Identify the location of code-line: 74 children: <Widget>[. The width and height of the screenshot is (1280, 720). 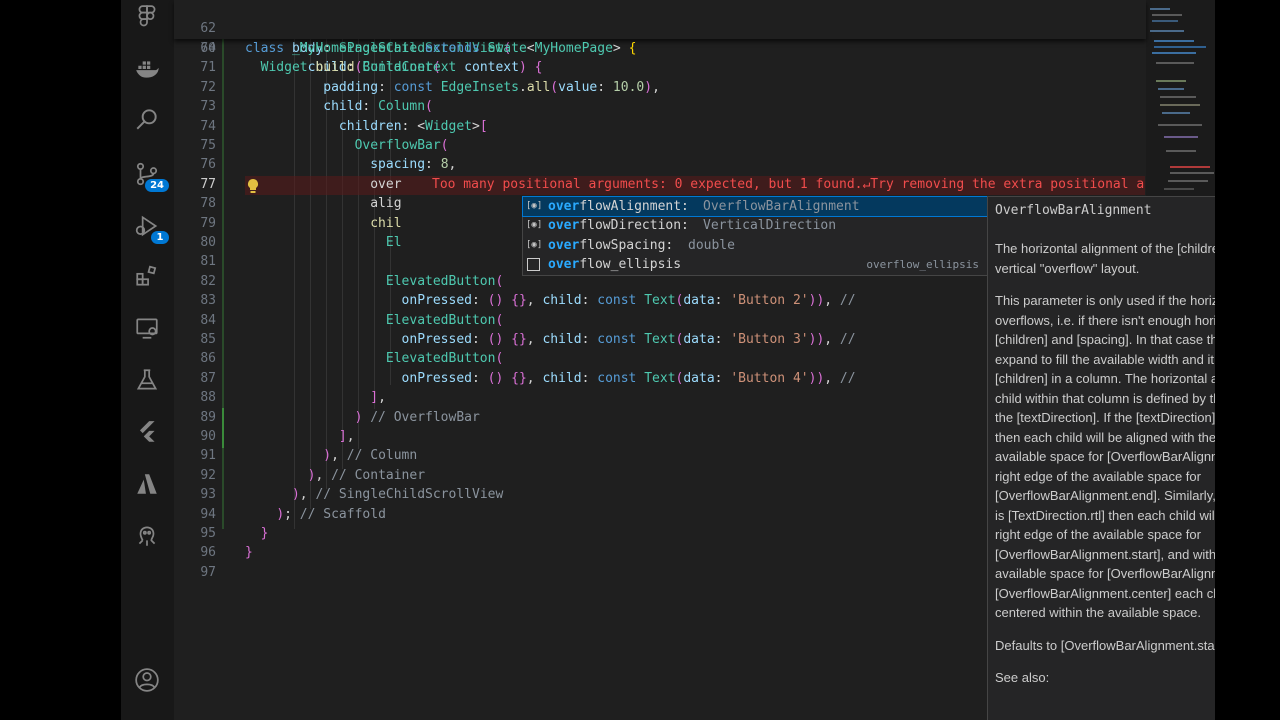
(660, 126).